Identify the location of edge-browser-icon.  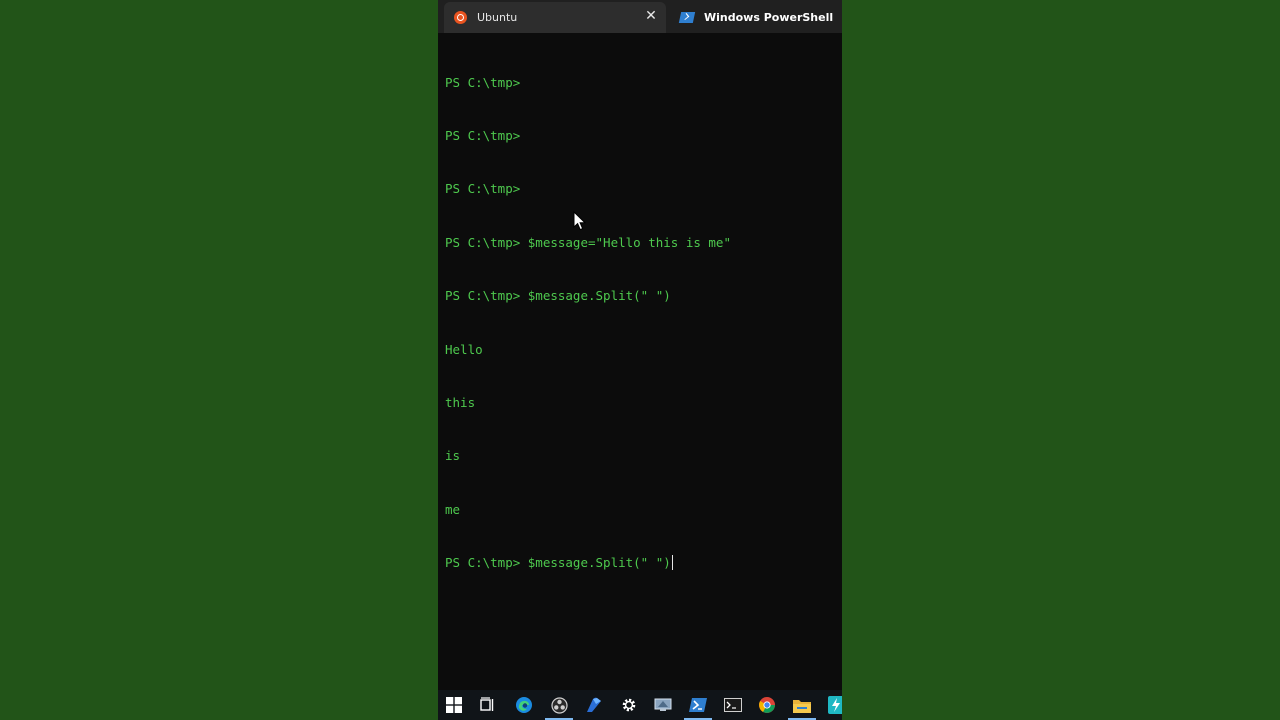
(524, 705).